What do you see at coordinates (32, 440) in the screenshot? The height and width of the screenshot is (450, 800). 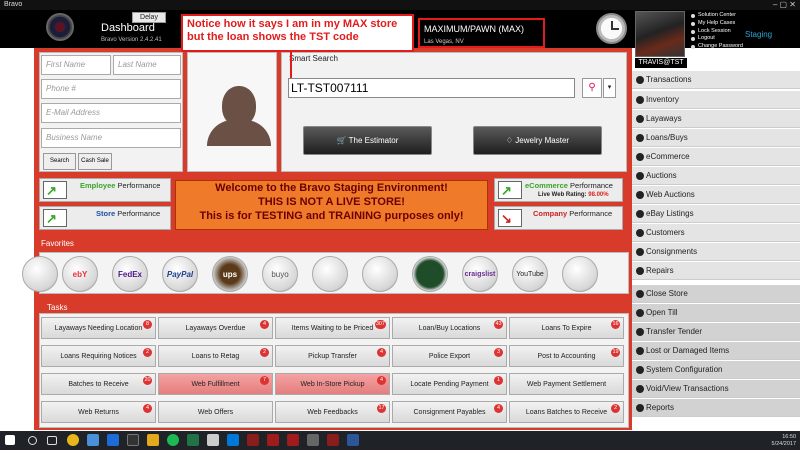 I see `cortana-search-icon` at bounding box center [32, 440].